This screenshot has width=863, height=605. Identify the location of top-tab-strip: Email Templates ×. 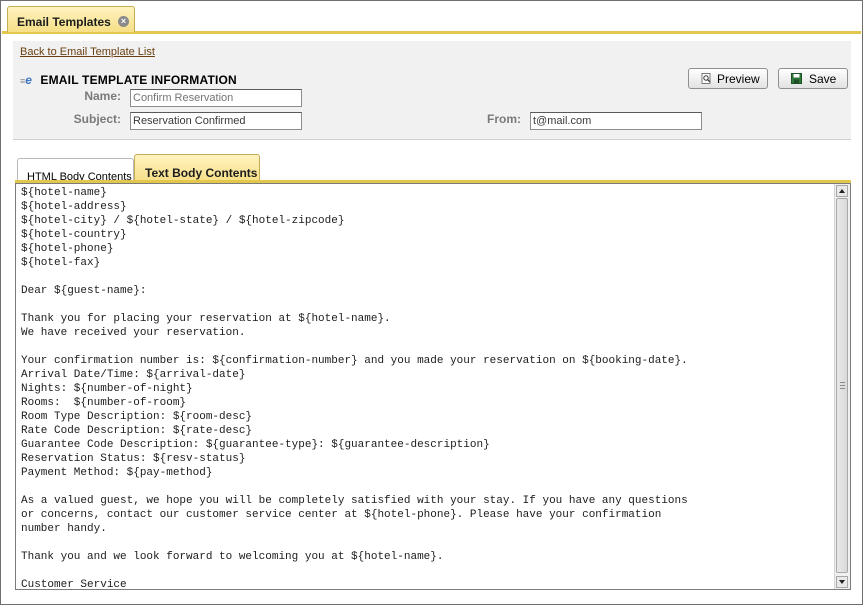
(431, 18).